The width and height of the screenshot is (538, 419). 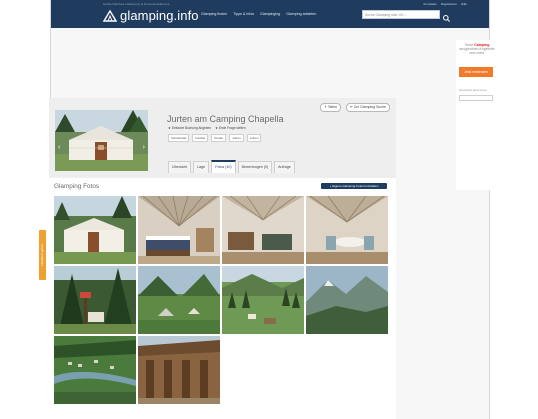 What do you see at coordinates (159, 15) in the screenshot?
I see `logo-text: glamping.info` at bounding box center [159, 15].